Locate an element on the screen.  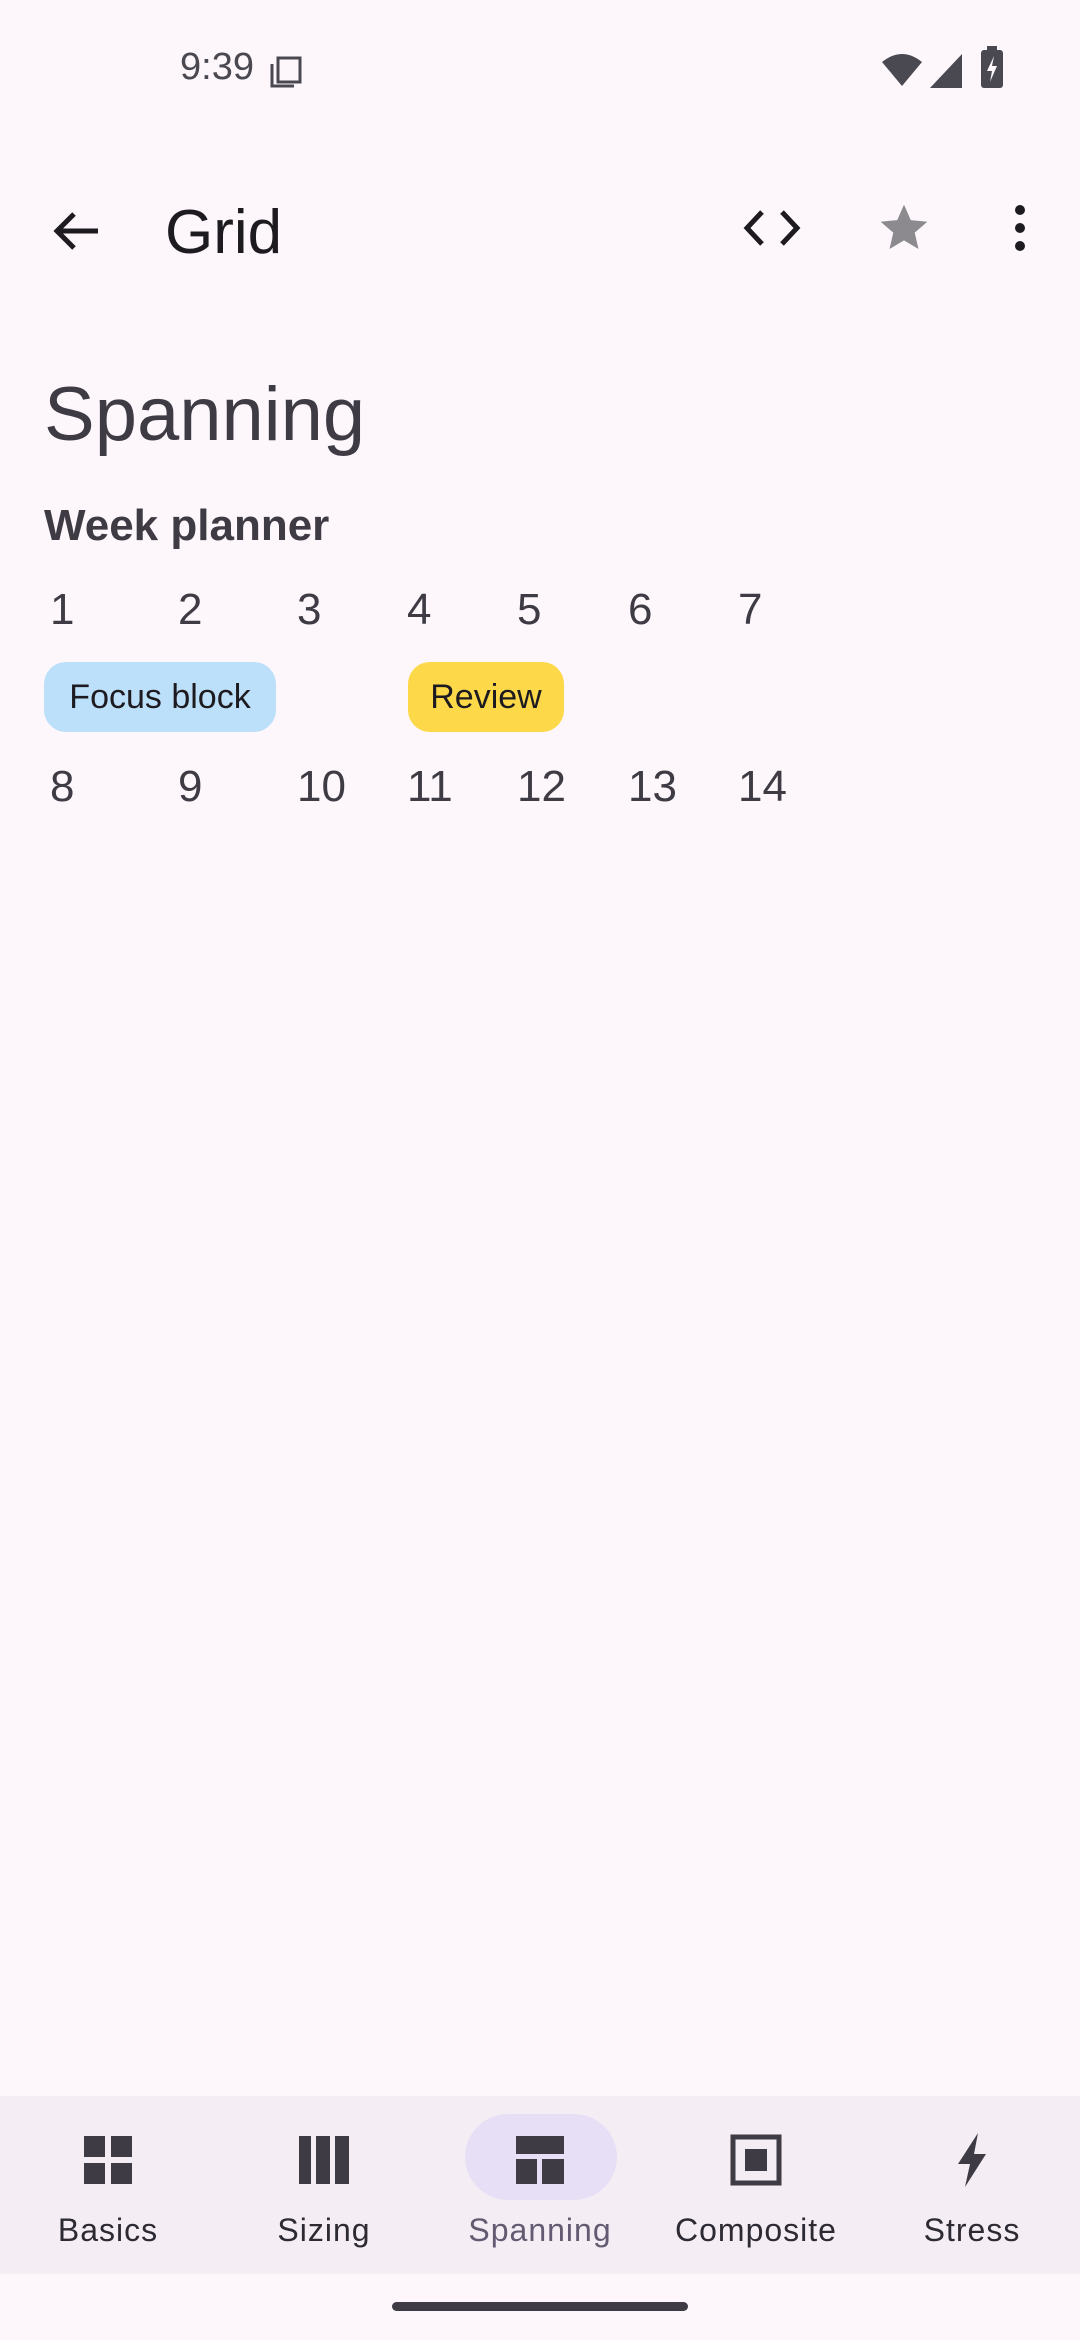
day-number: 7 is located at coordinates (750, 609).